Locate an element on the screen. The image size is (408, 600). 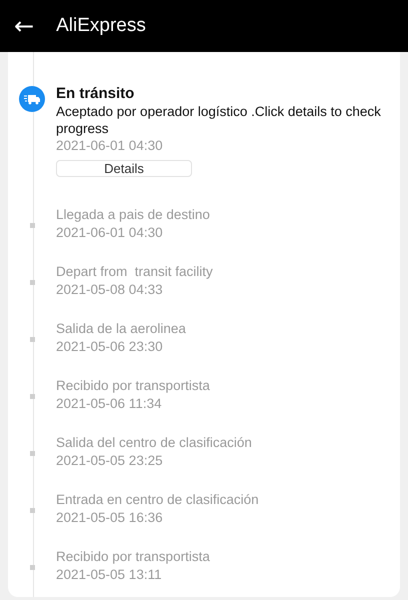
event-time: 2021-05-08 04:33 is located at coordinates (110, 290).